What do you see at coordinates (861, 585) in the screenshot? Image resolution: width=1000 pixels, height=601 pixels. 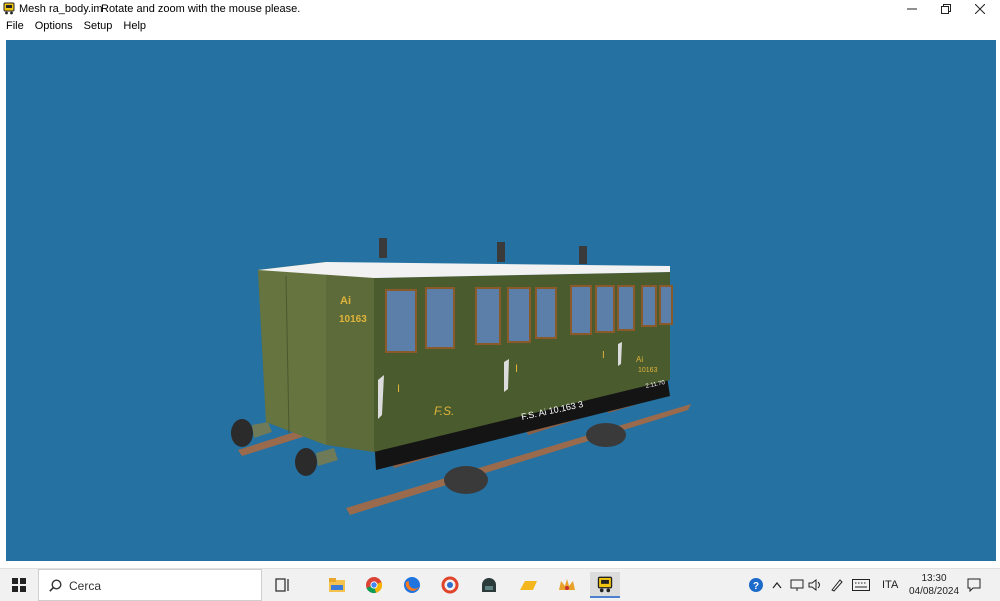 I see `keyboard-icon` at bounding box center [861, 585].